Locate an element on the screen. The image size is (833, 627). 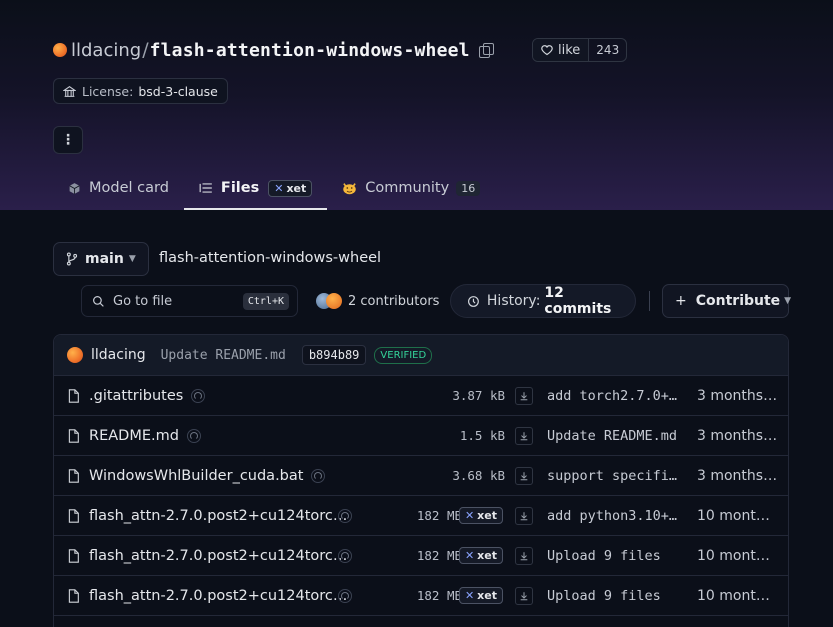
file-name-link: WindowsWhlBuilder_cuda.bat is located at coordinates (207, 475).